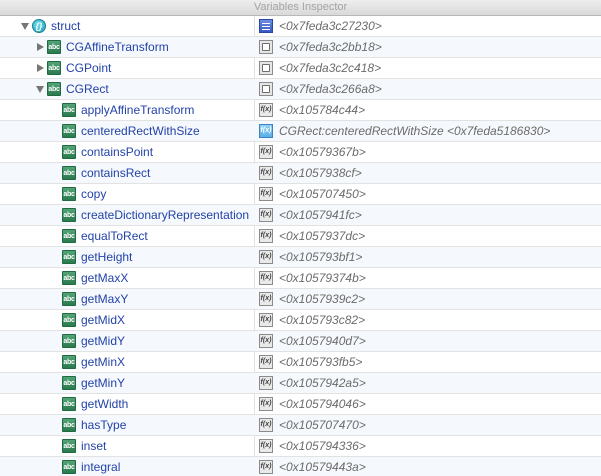 The image size is (601, 476). What do you see at coordinates (322, 152) in the screenshot?
I see `variable-value: <0x10579367b>` at bounding box center [322, 152].